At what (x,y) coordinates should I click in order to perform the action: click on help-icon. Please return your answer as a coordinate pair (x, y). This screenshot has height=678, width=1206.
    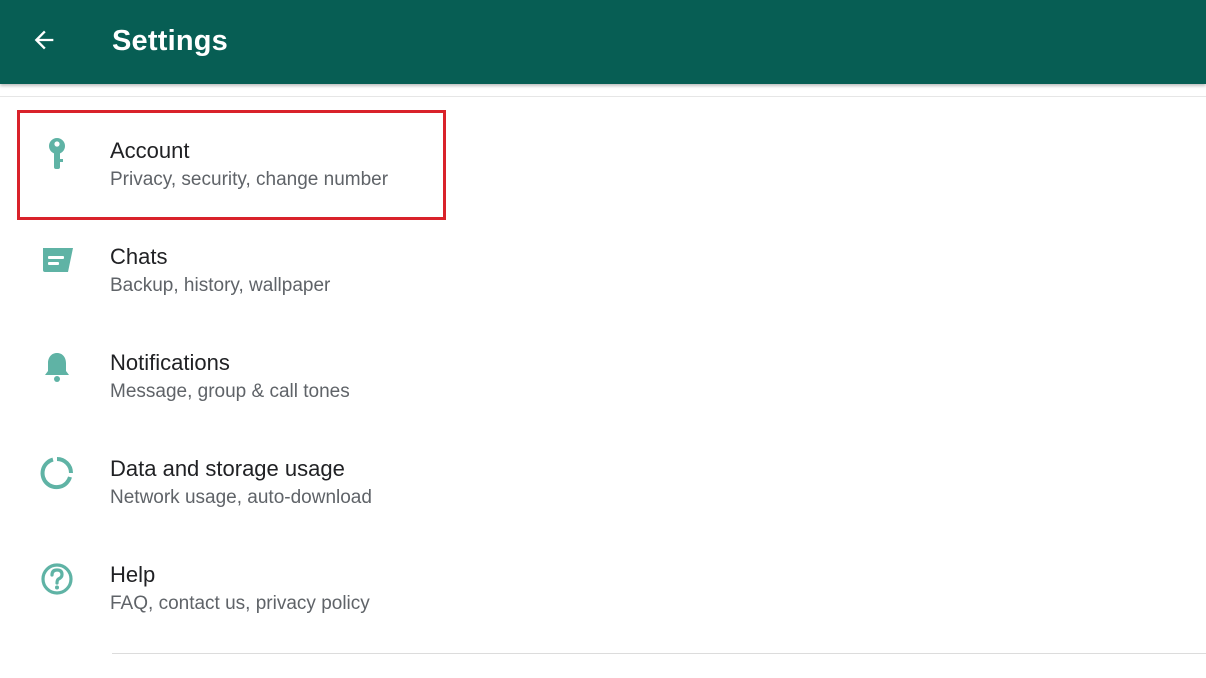
    Looking at the image, I should click on (57, 579).